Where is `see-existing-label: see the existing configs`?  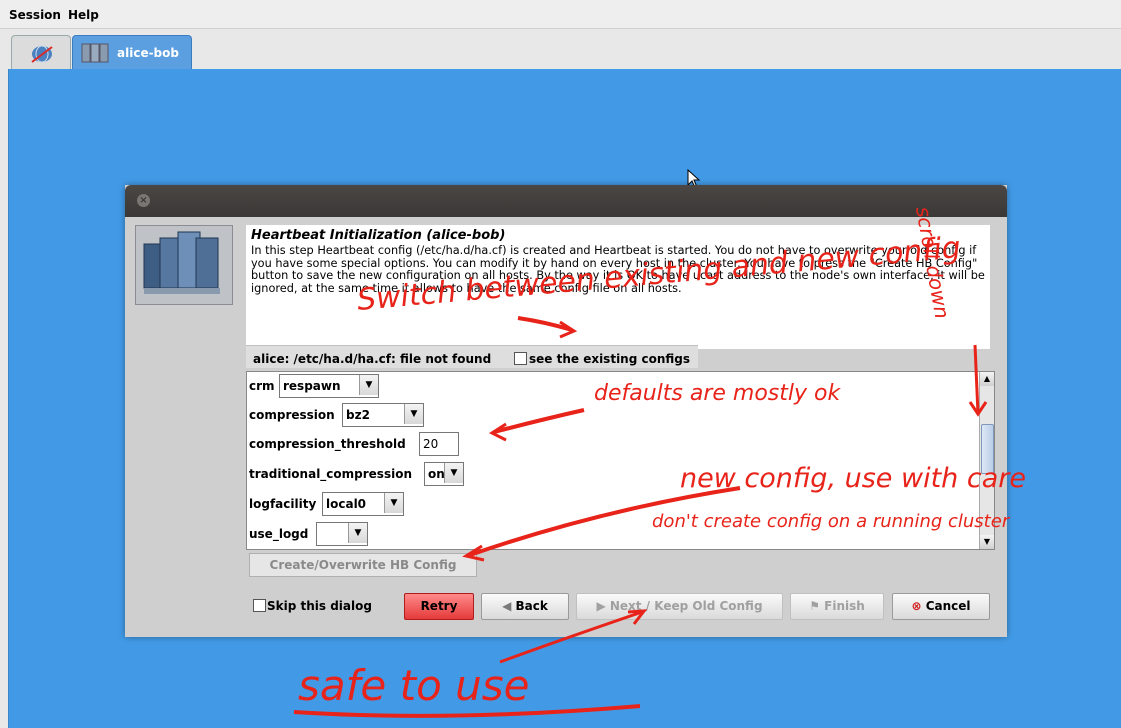 see-existing-label: see the existing configs is located at coordinates (609, 359).